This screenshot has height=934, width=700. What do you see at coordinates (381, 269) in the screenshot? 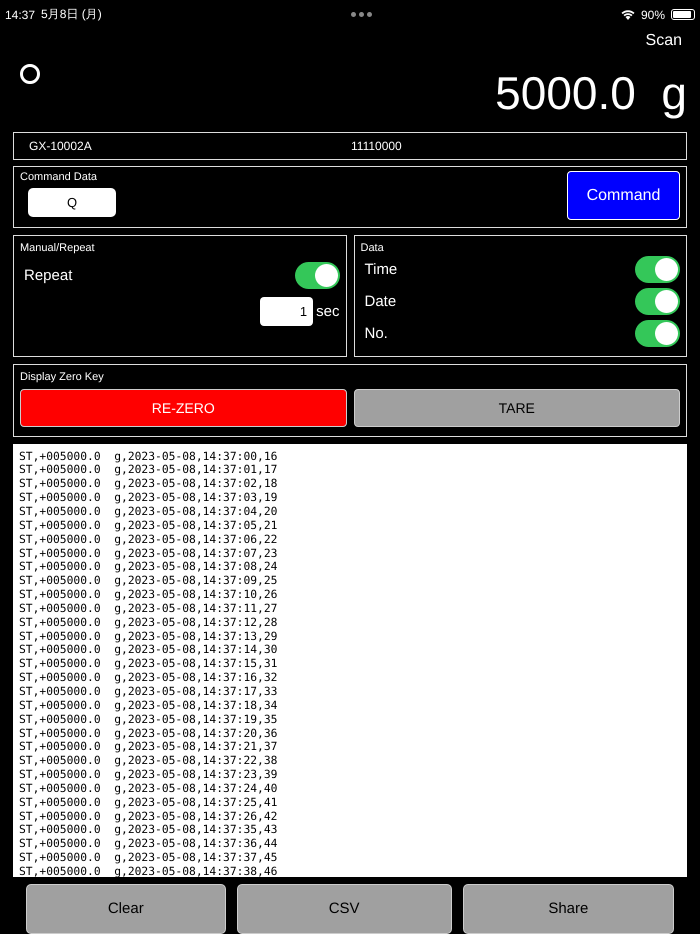
I see `data-toggle-label: Time` at bounding box center [381, 269].